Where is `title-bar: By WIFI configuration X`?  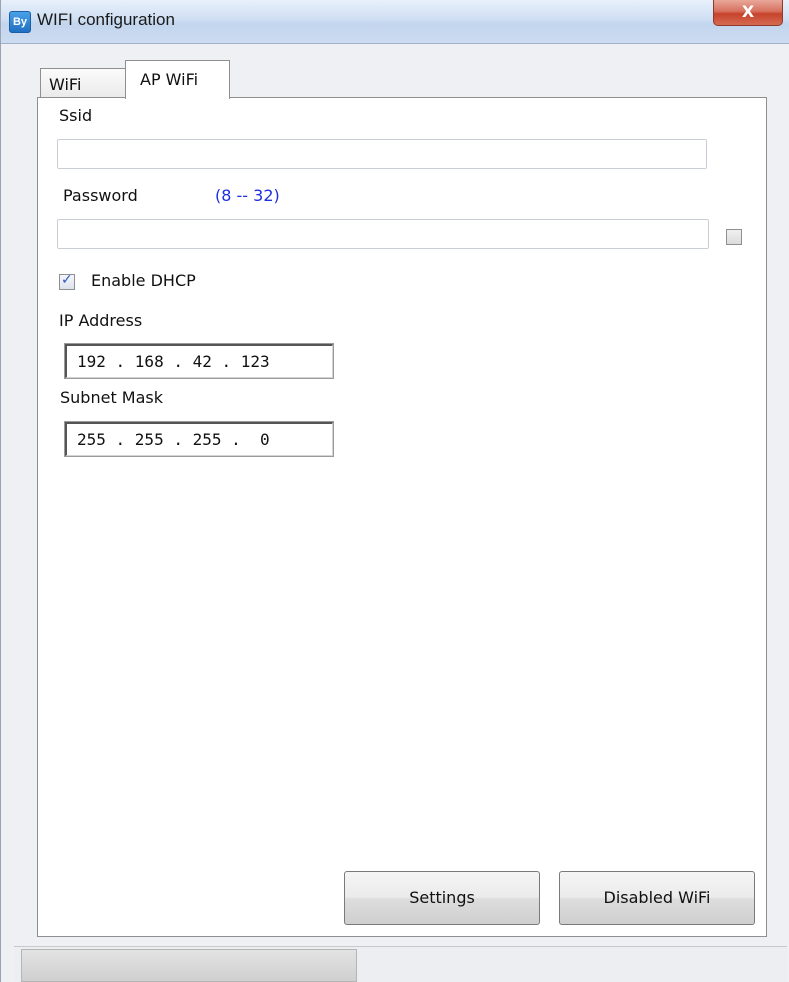 title-bar: By WIFI configuration X is located at coordinates (395, 22).